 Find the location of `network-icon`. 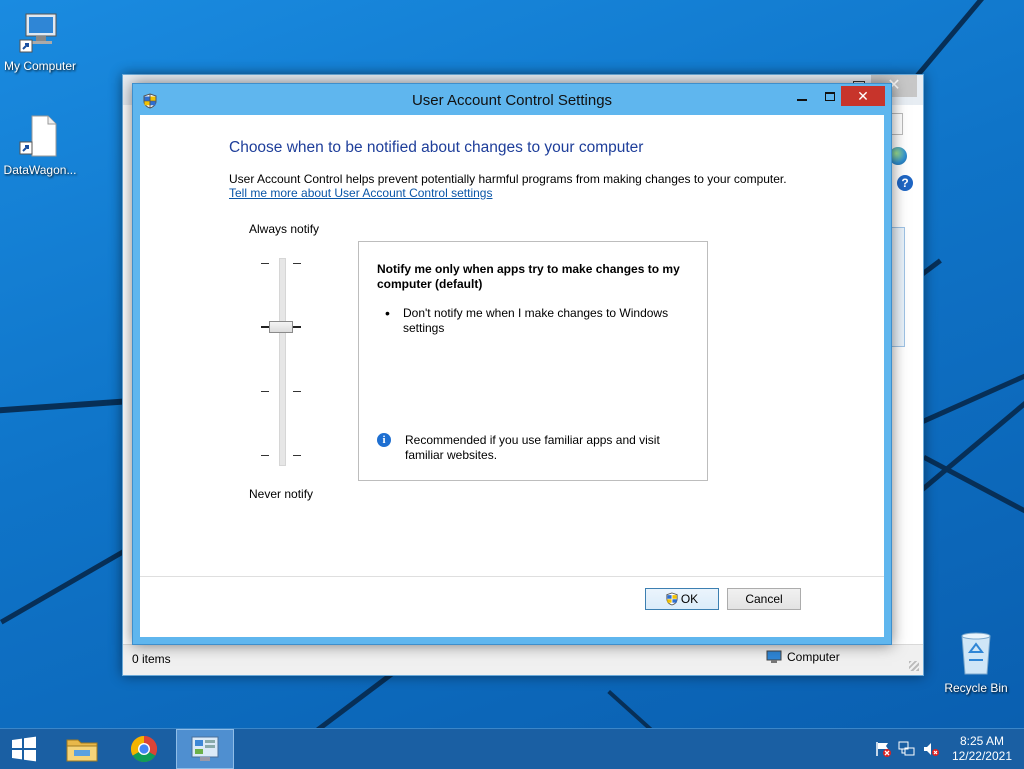

network-icon is located at coordinates (907, 749).